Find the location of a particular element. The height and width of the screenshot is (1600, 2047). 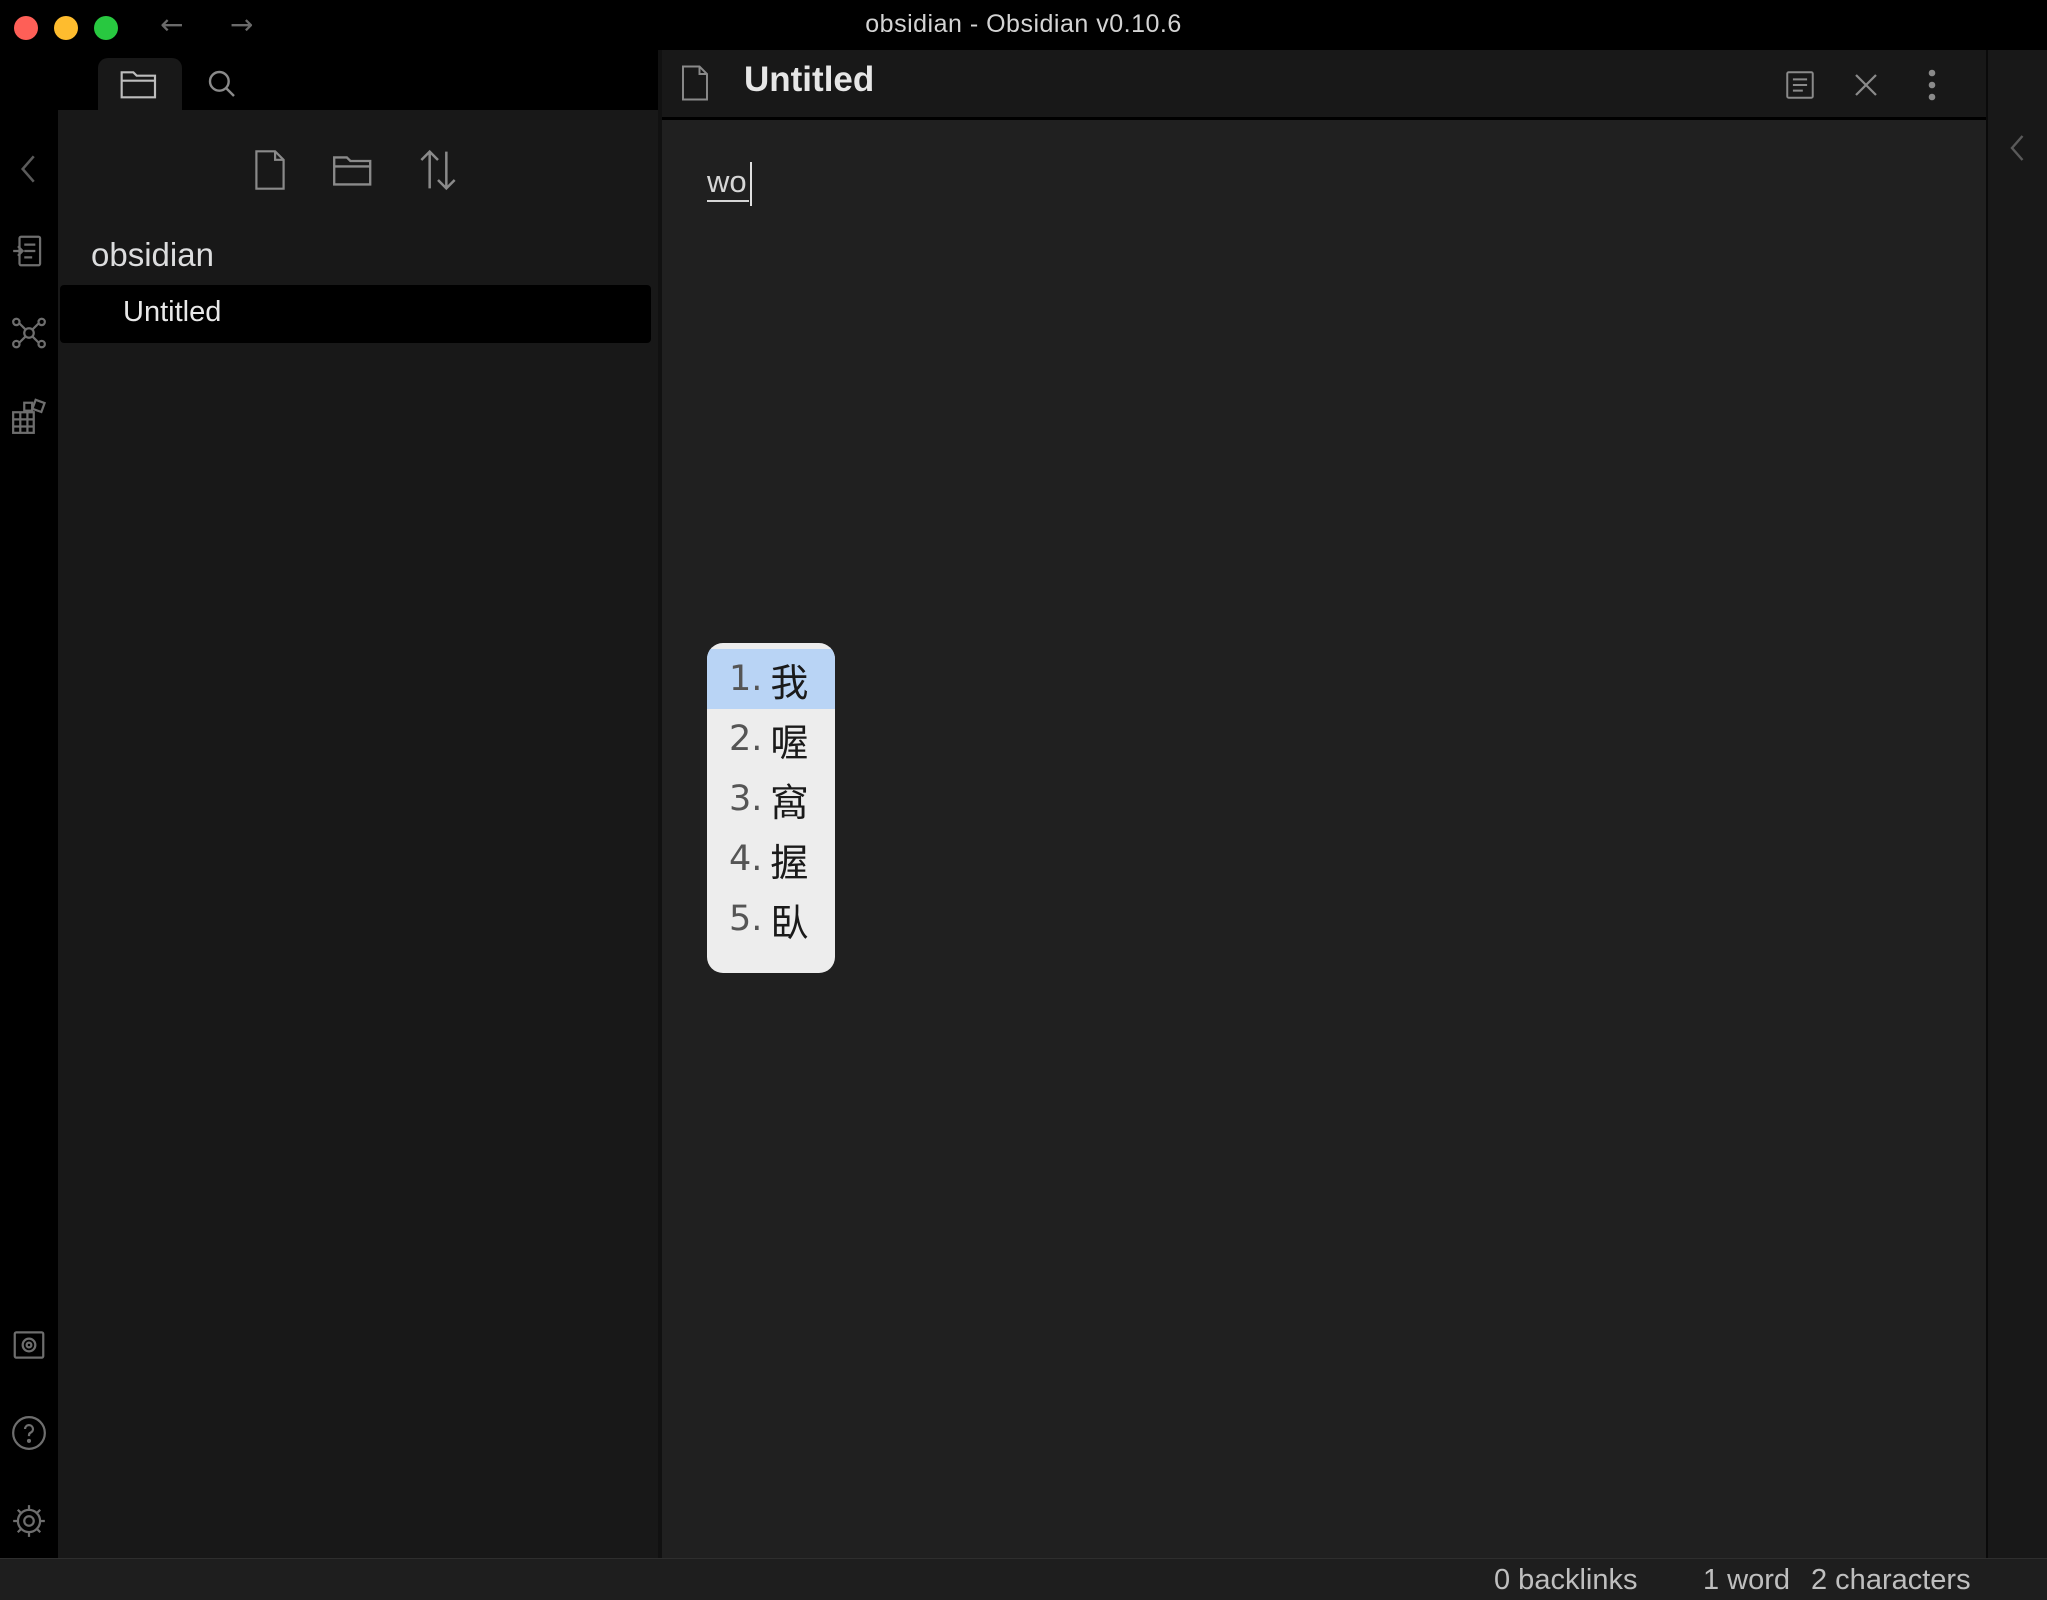

folder-icon is located at coordinates (138, 85).